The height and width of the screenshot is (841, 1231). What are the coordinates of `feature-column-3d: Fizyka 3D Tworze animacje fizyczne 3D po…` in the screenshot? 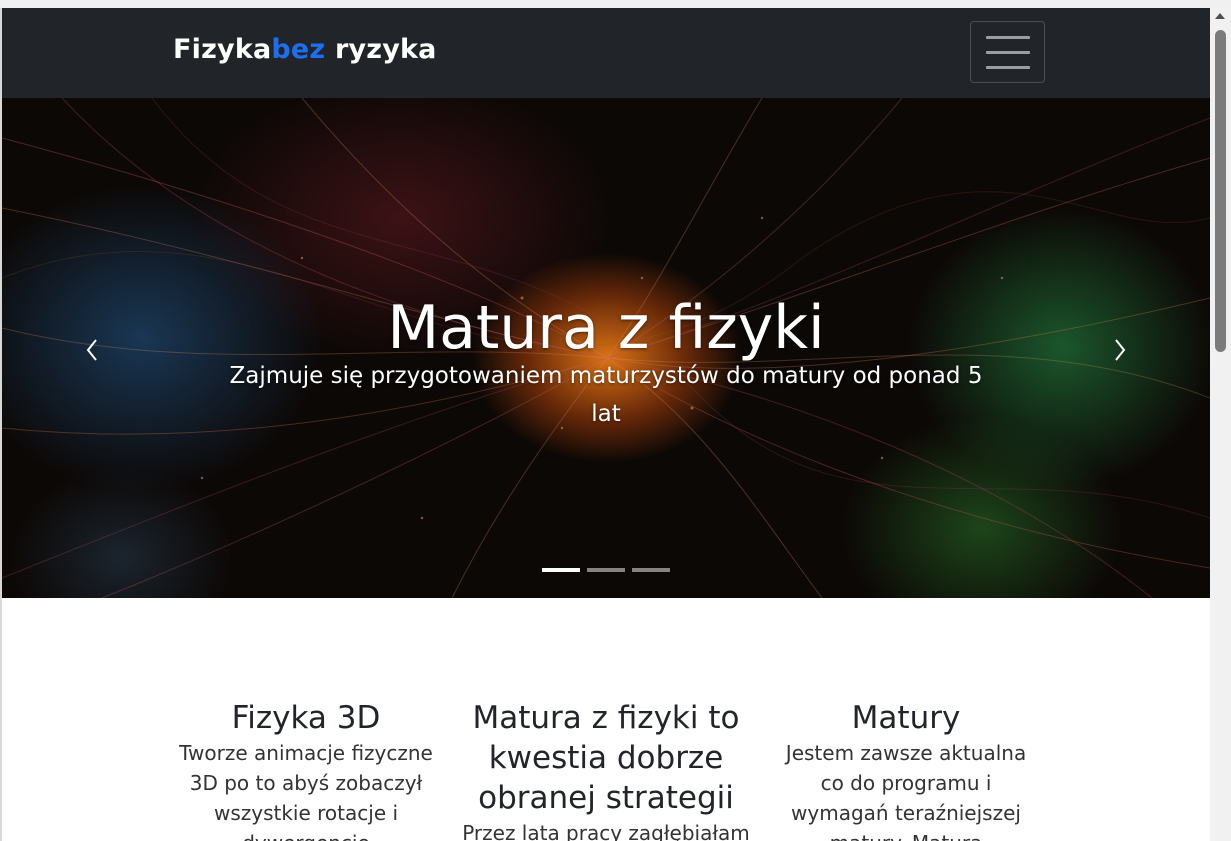 It's located at (306, 769).